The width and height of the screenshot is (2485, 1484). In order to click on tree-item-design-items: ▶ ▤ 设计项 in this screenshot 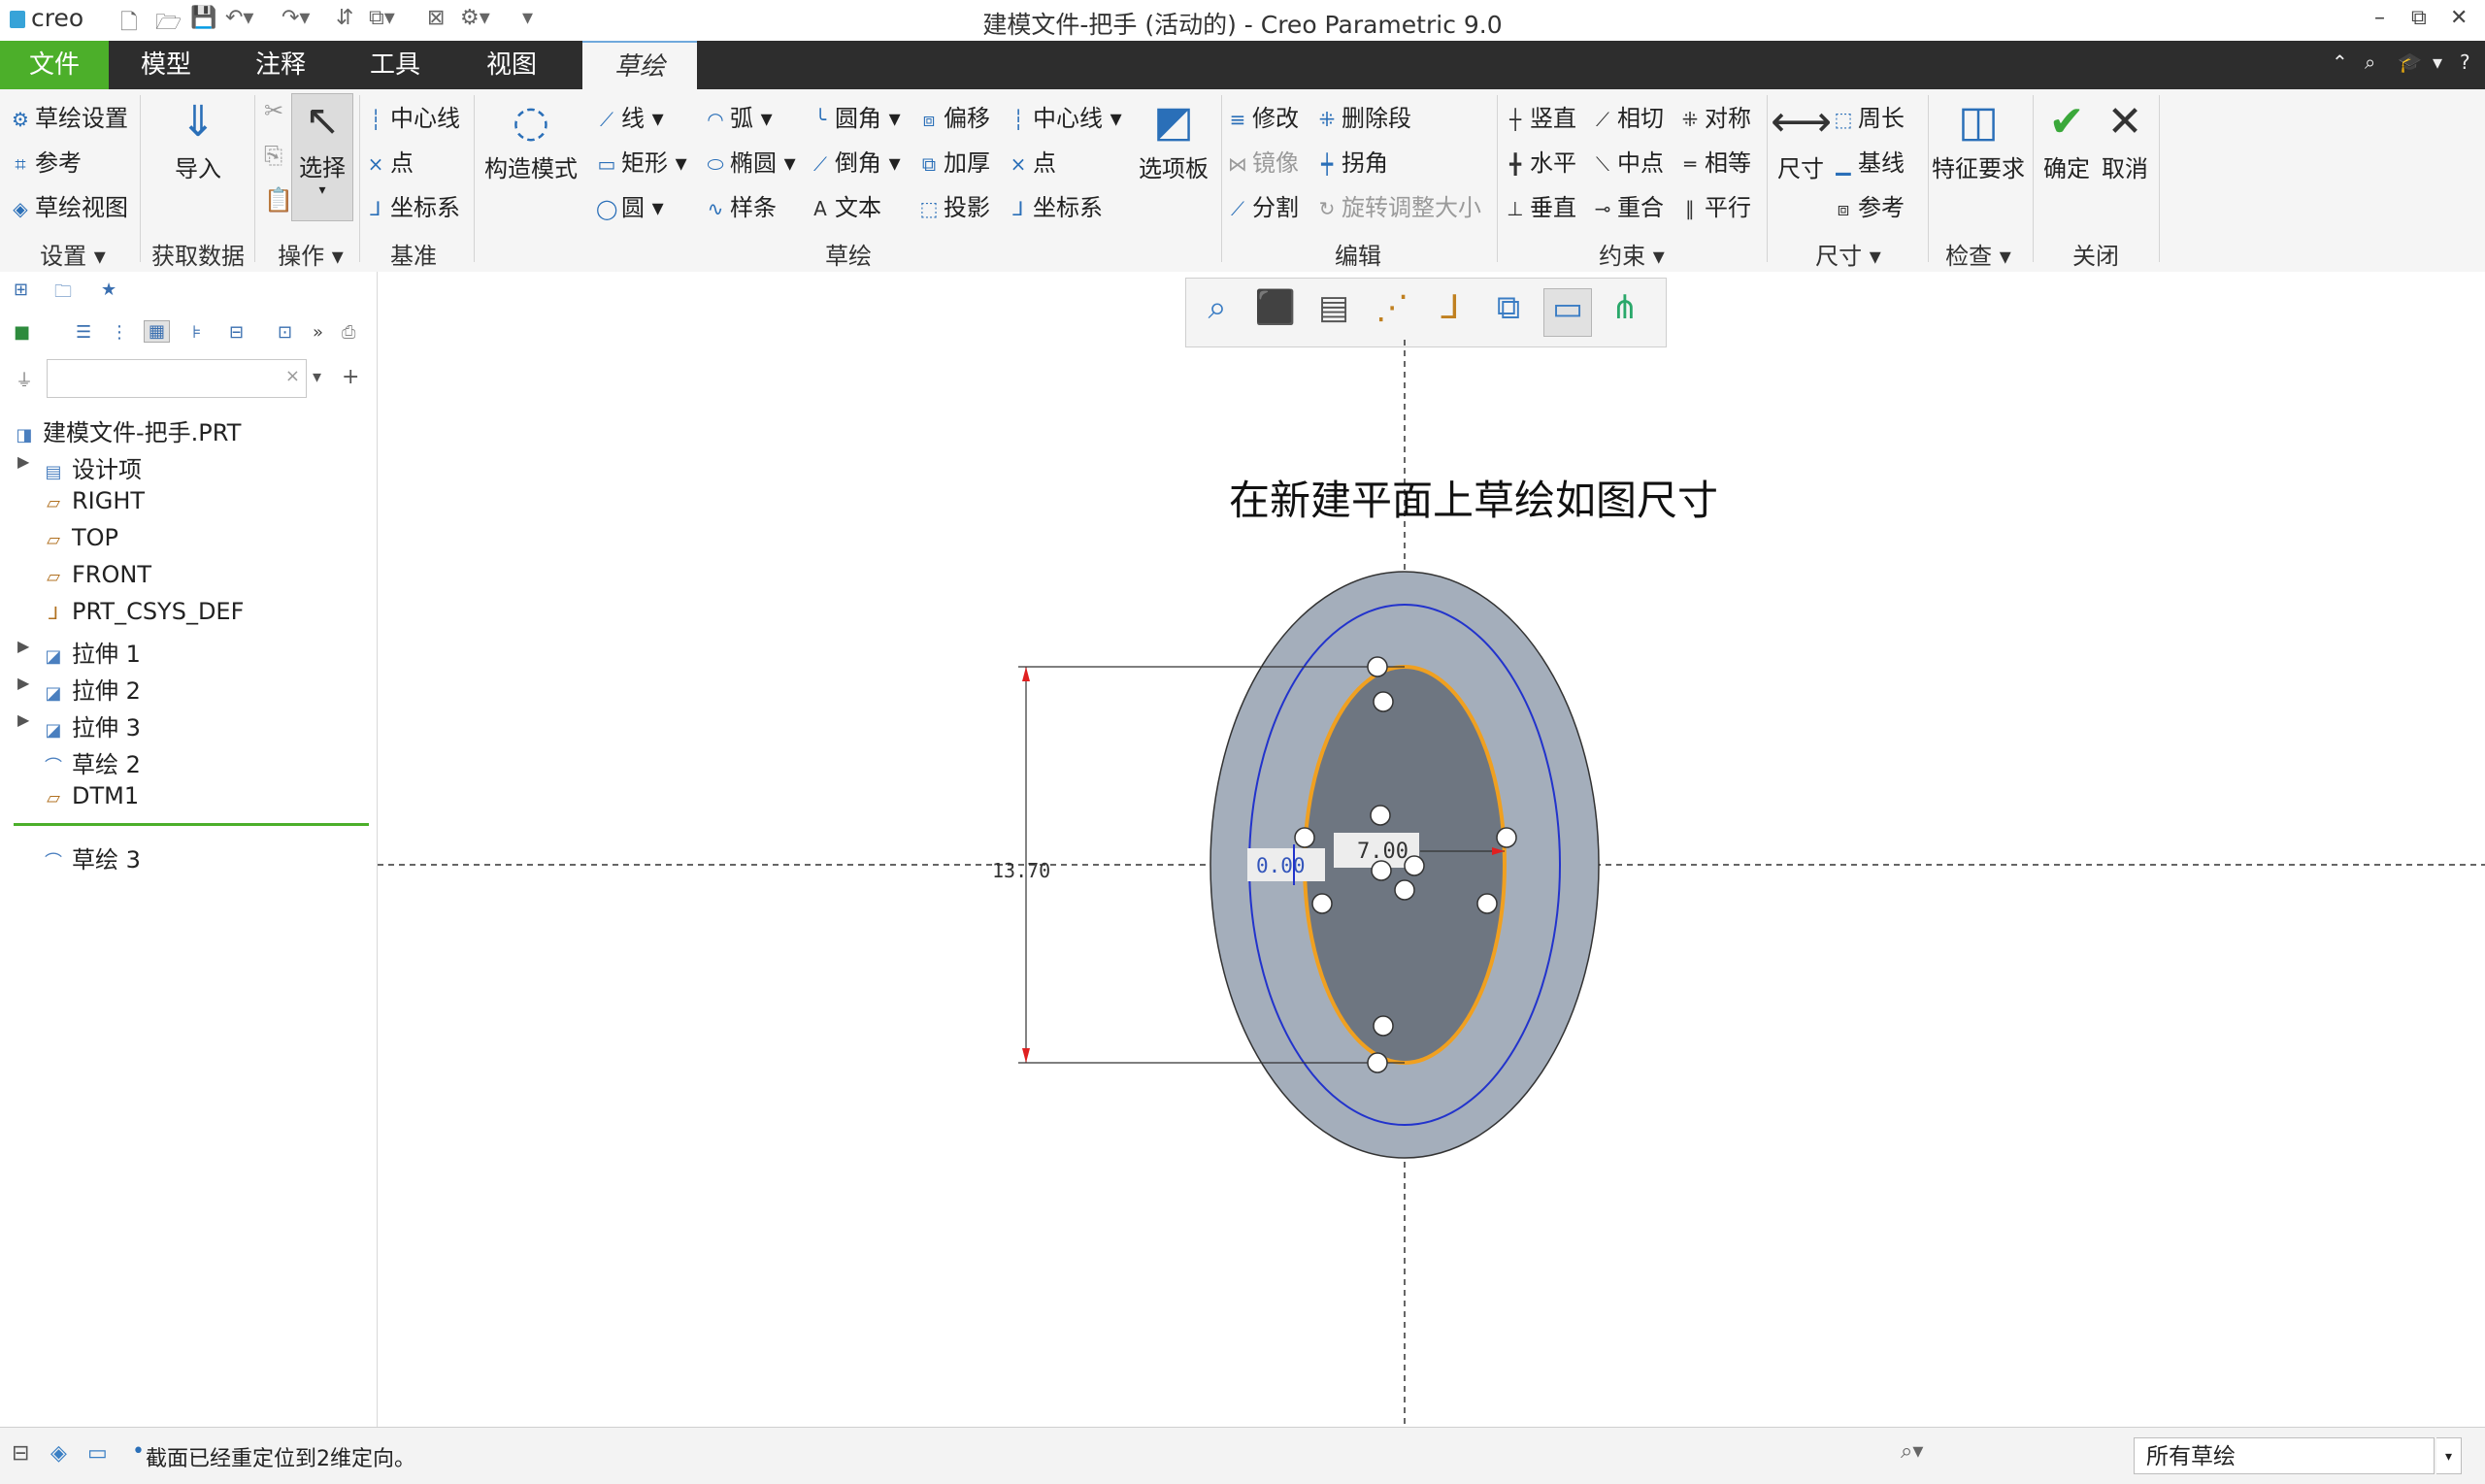, I will do `click(80, 467)`.